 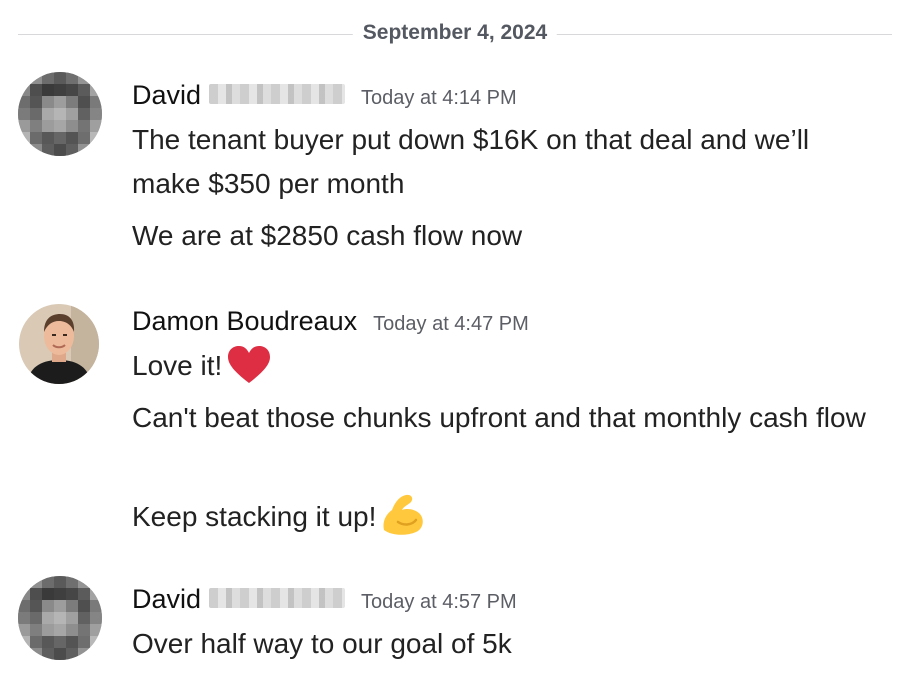 I want to click on username: Damon Boudreaux, so click(x=244, y=321).